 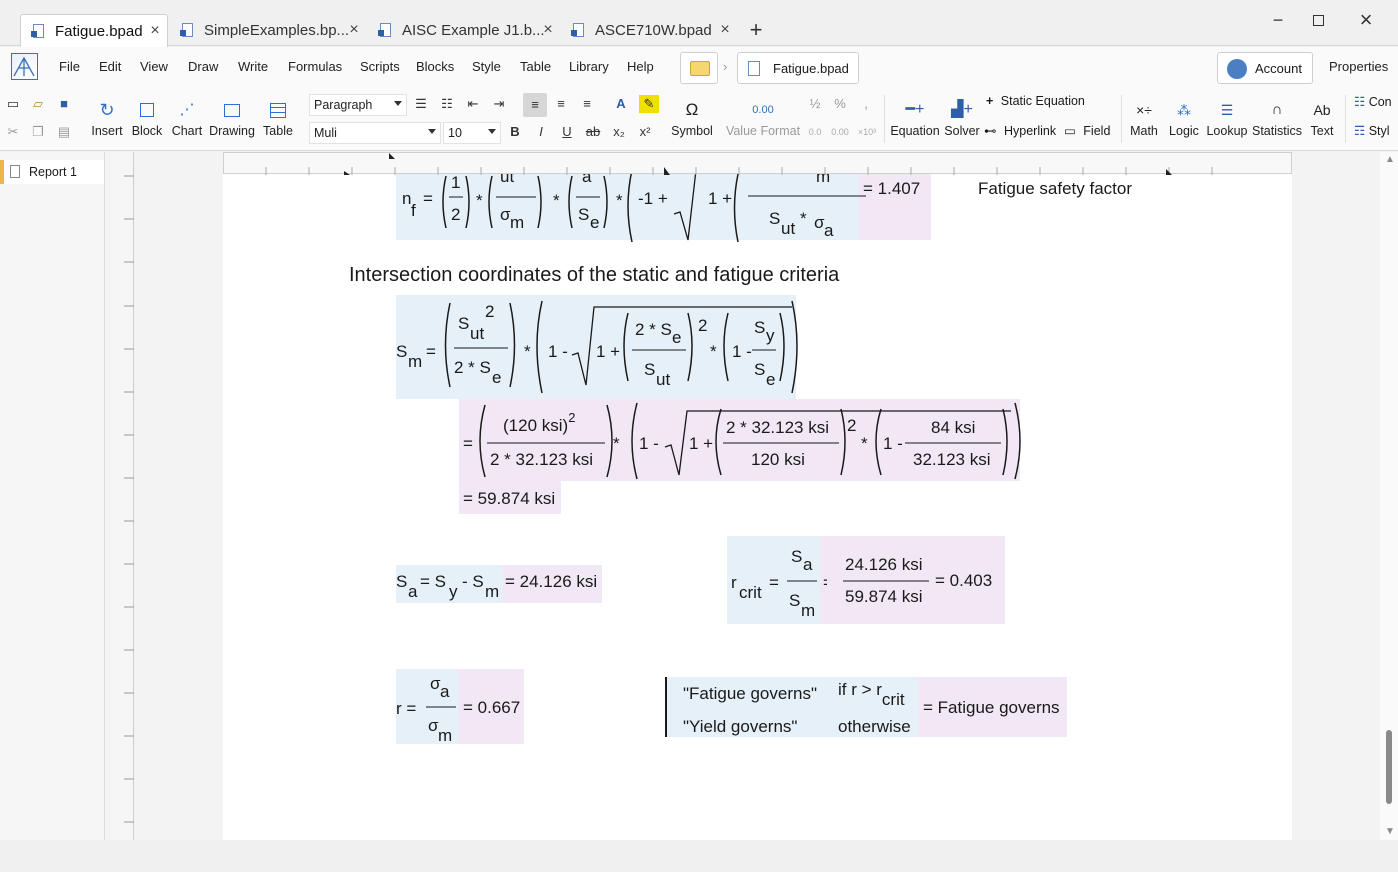 What do you see at coordinates (147, 110) in the screenshot?
I see `block-icon` at bounding box center [147, 110].